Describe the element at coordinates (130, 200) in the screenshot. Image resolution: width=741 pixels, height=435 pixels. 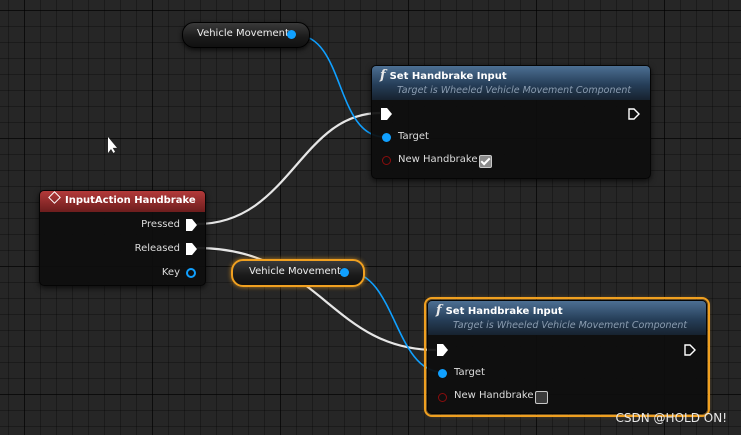
I see `event-title: InputAction Handbrake` at that location.